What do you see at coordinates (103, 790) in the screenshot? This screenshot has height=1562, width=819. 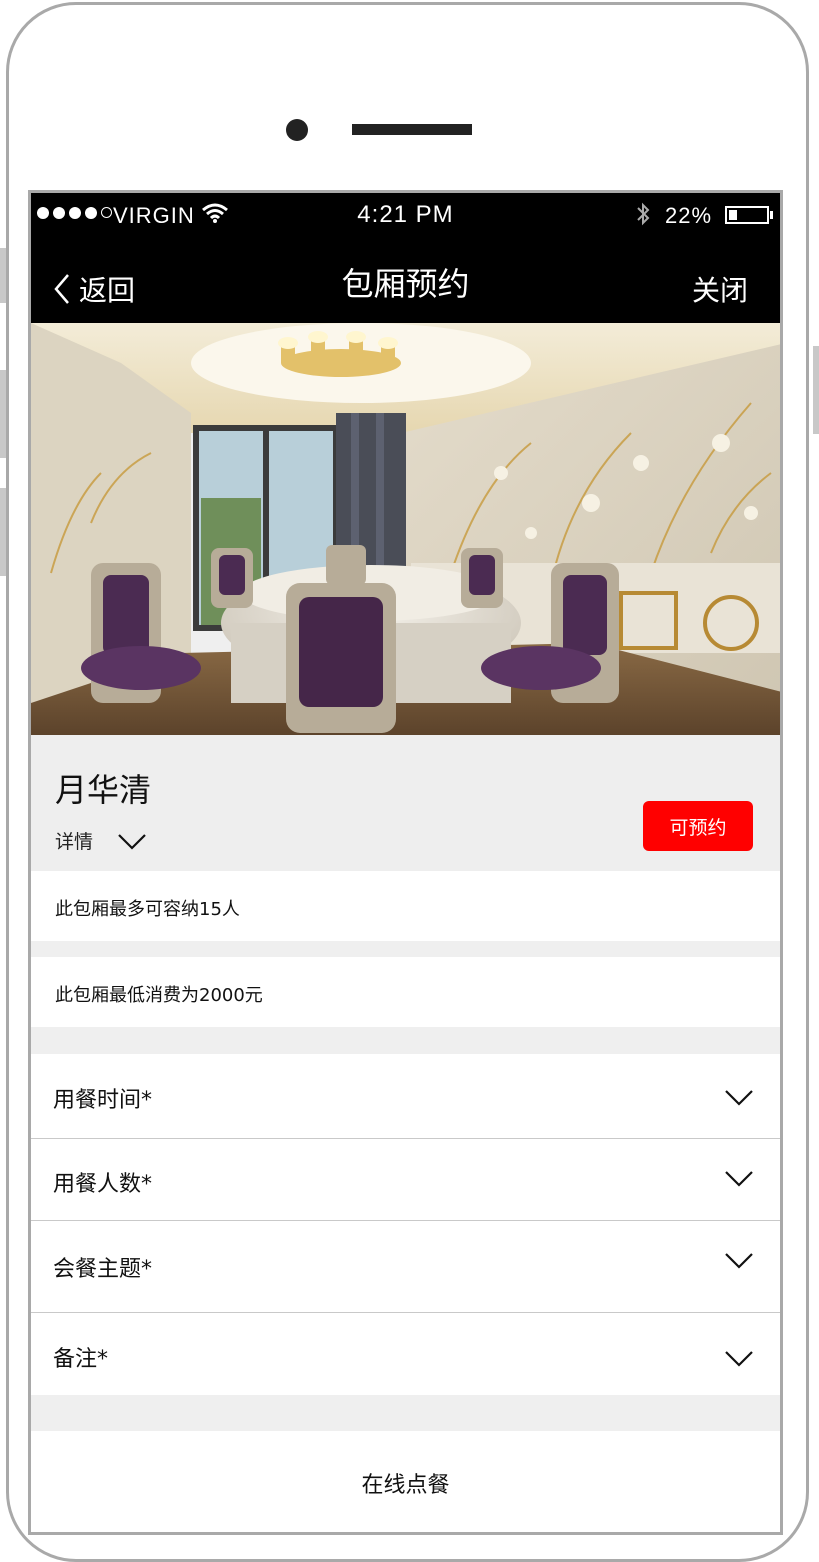 I see `room-name: 月华清` at bounding box center [103, 790].